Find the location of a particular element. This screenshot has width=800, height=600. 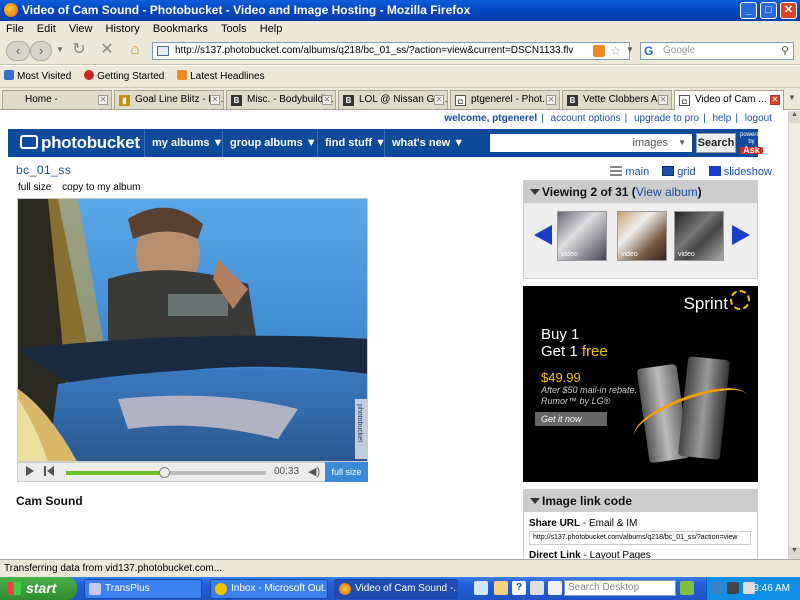

search-button: Search is located at coordinates (716, 143).